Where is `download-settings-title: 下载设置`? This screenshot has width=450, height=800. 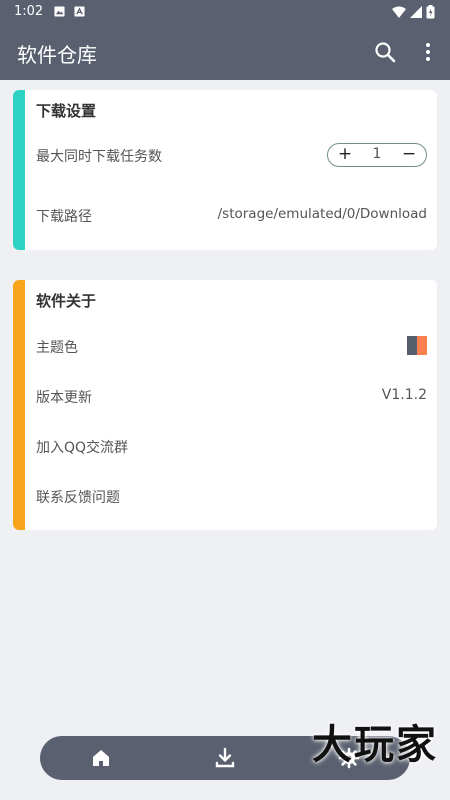 download-settings-title: 下载设置 is located at coordinates (66, 111).